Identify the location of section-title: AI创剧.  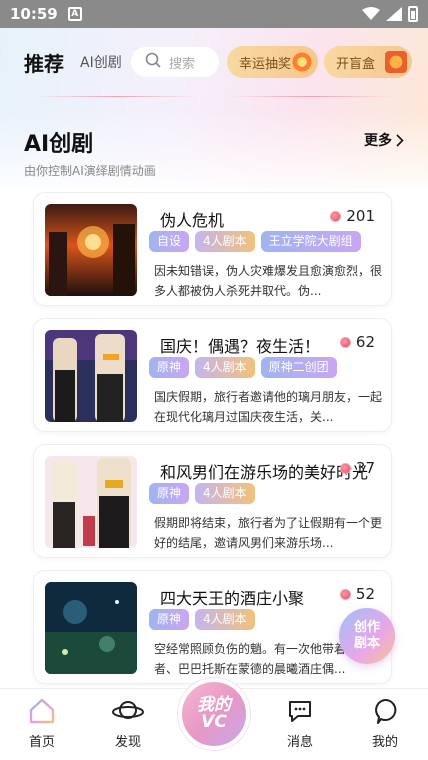
(59, 144).